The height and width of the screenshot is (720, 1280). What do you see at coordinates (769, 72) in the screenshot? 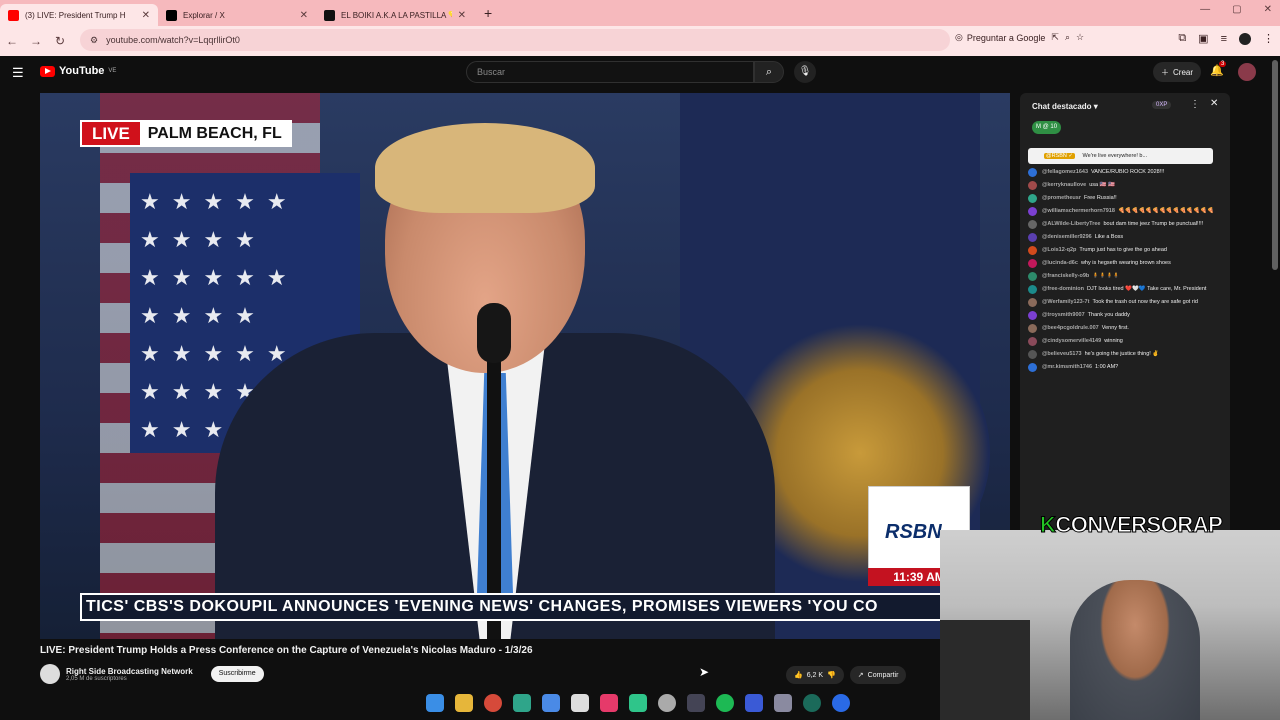
I see `search-button: ⌕` at bounding box center [769, 72].